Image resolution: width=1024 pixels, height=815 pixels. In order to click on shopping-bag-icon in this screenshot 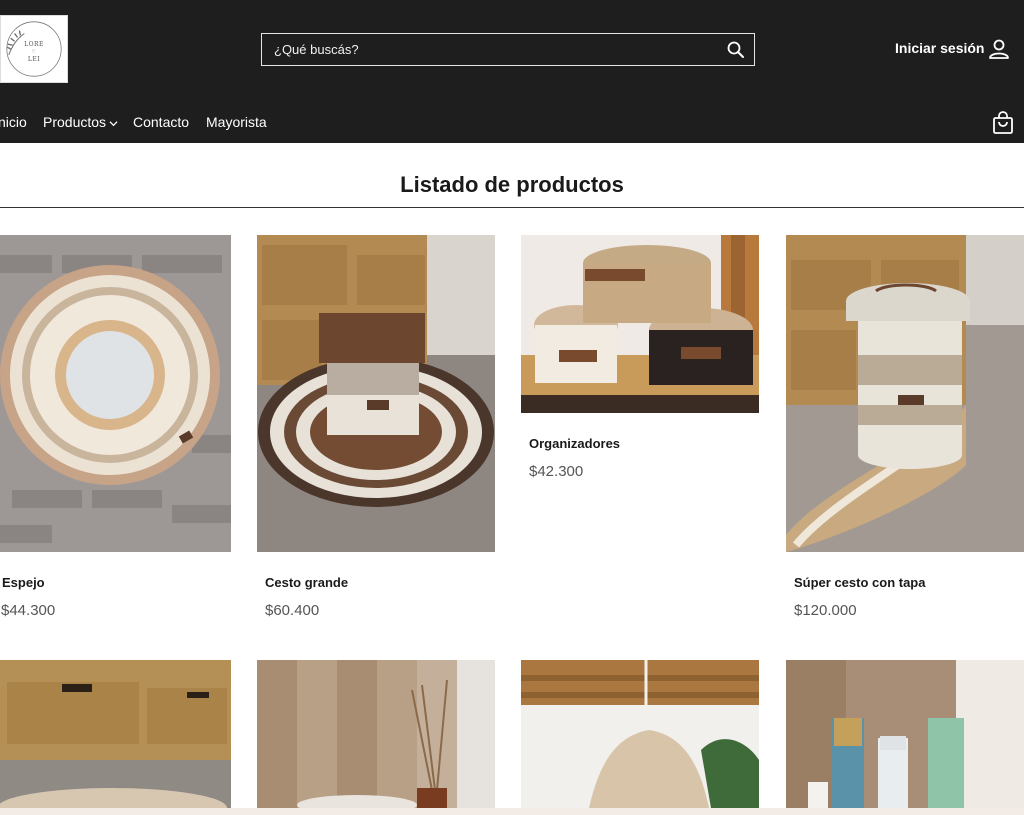, I will do `click(1003, 123)`.